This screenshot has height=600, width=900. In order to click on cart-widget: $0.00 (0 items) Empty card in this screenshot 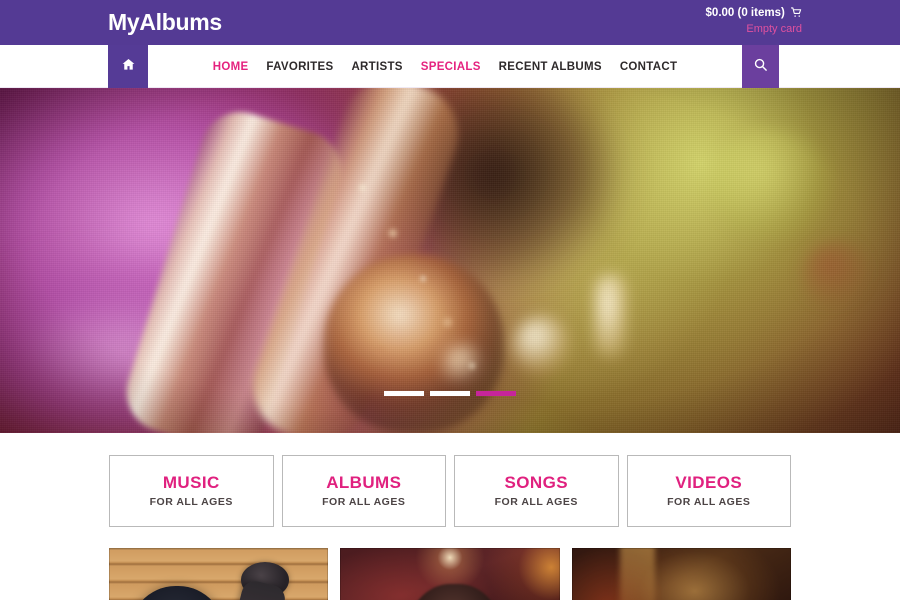, I will do `click(754, 21)`.